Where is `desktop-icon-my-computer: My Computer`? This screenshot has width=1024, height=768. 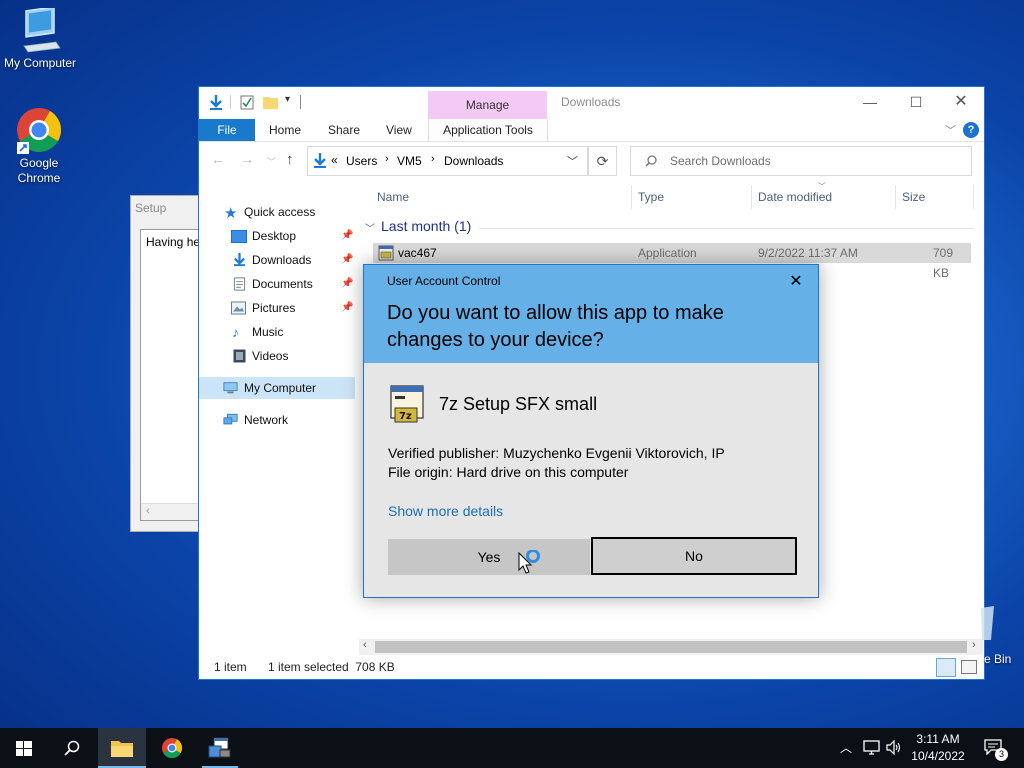 desktop-icon-my-computer: My Computer is located at coordinates (40, 39).